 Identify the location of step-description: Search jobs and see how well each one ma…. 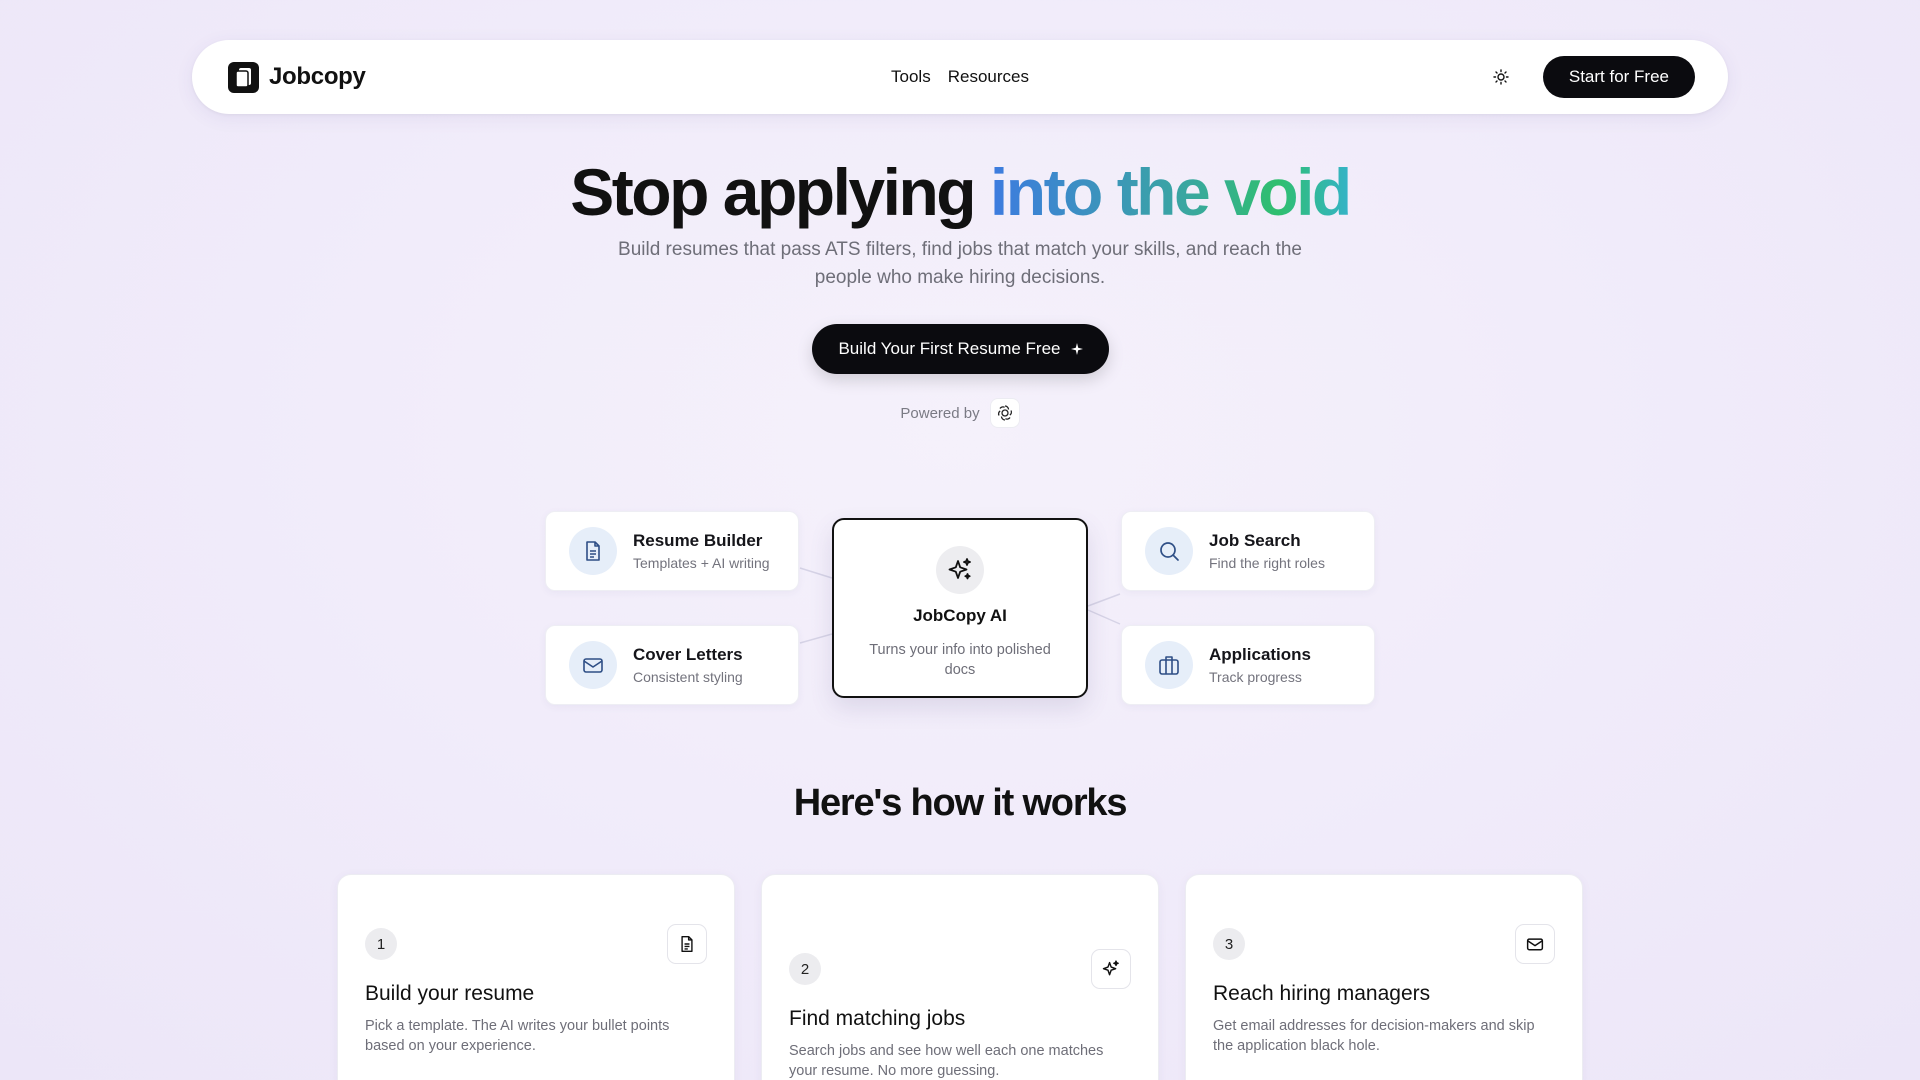
(946, 1061).